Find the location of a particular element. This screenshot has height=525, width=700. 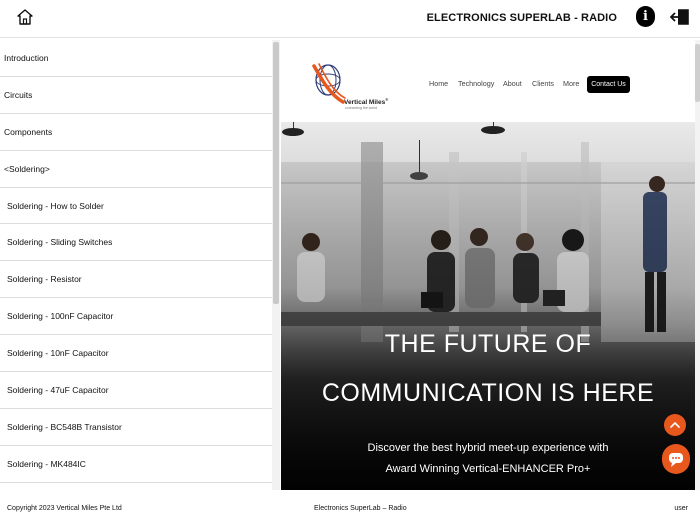

app-title: ELECTRONICS SUPERLAB - RADIO is located at coordinates (521, 18).